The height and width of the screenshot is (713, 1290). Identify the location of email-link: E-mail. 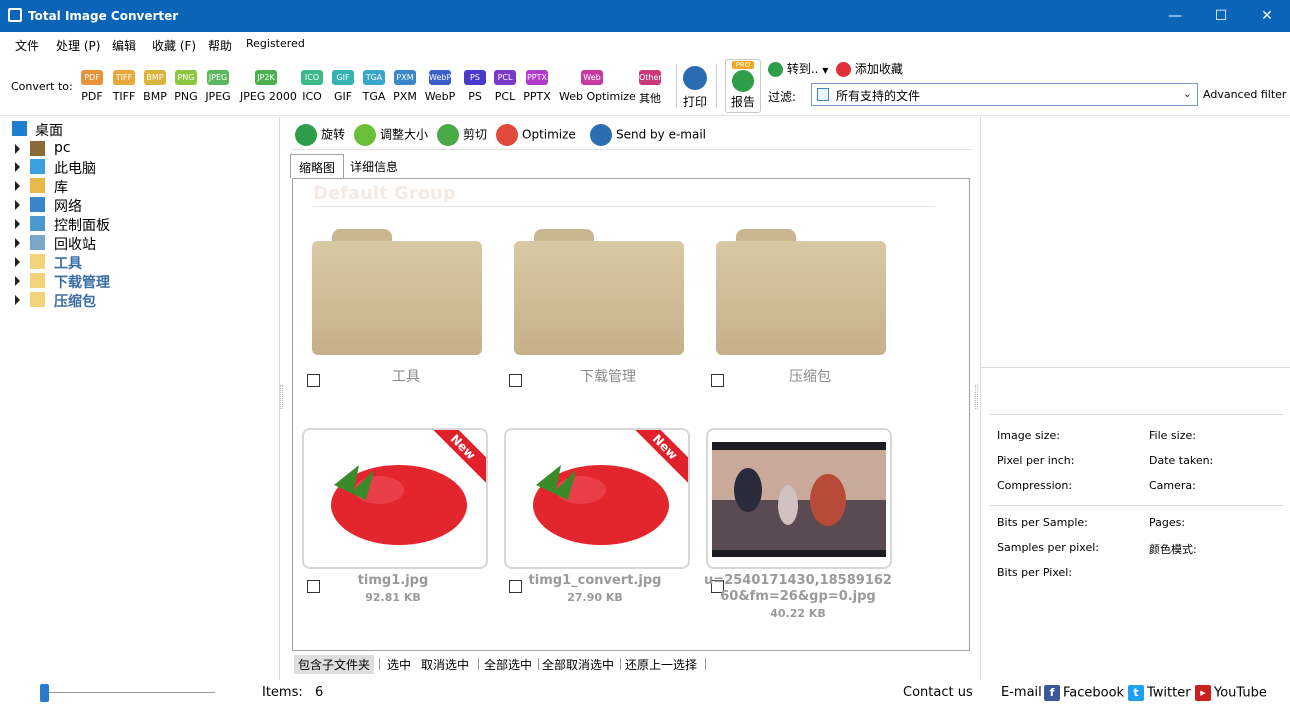
(1021, 692).